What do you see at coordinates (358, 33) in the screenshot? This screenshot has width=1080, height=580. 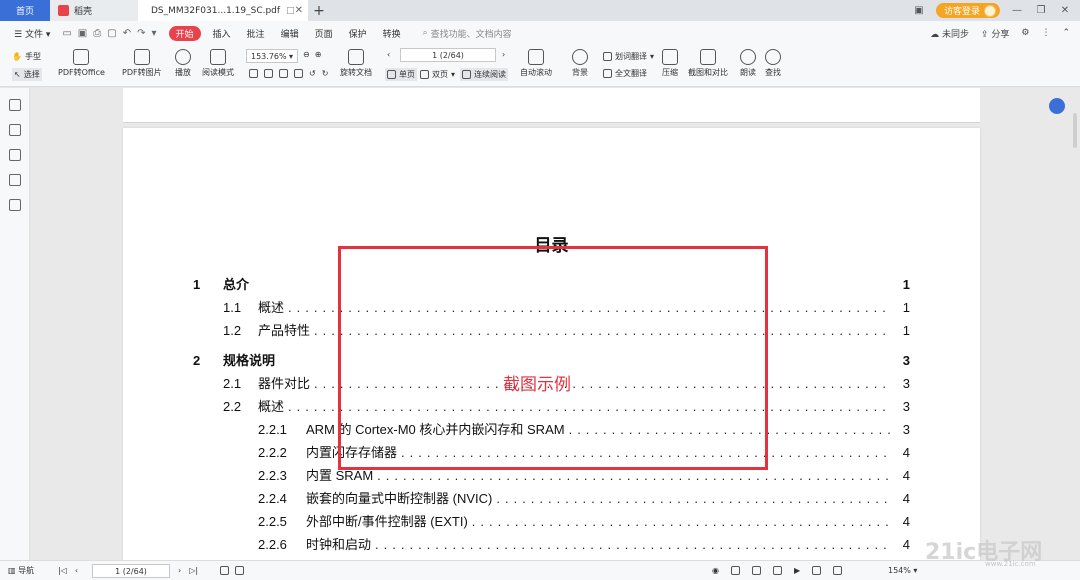 I see `menu-protect: 保护` at bounding box center [358, 33].